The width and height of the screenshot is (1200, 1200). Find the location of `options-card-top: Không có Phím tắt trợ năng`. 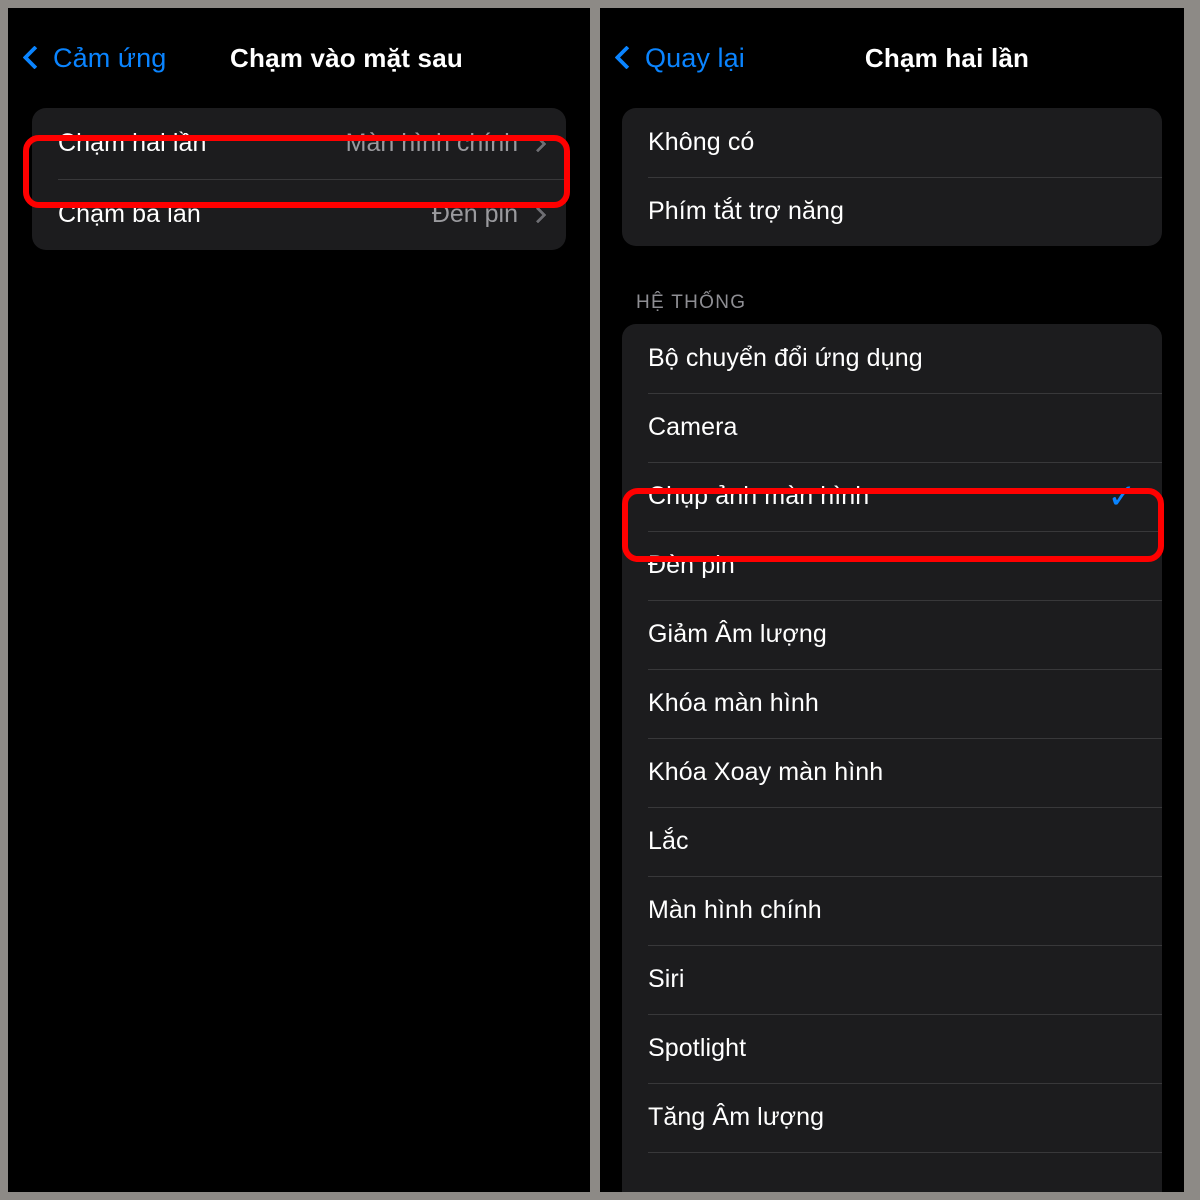

options-card-top: Không có Phím tắt trợ năng is located at coordinates (892, 177).